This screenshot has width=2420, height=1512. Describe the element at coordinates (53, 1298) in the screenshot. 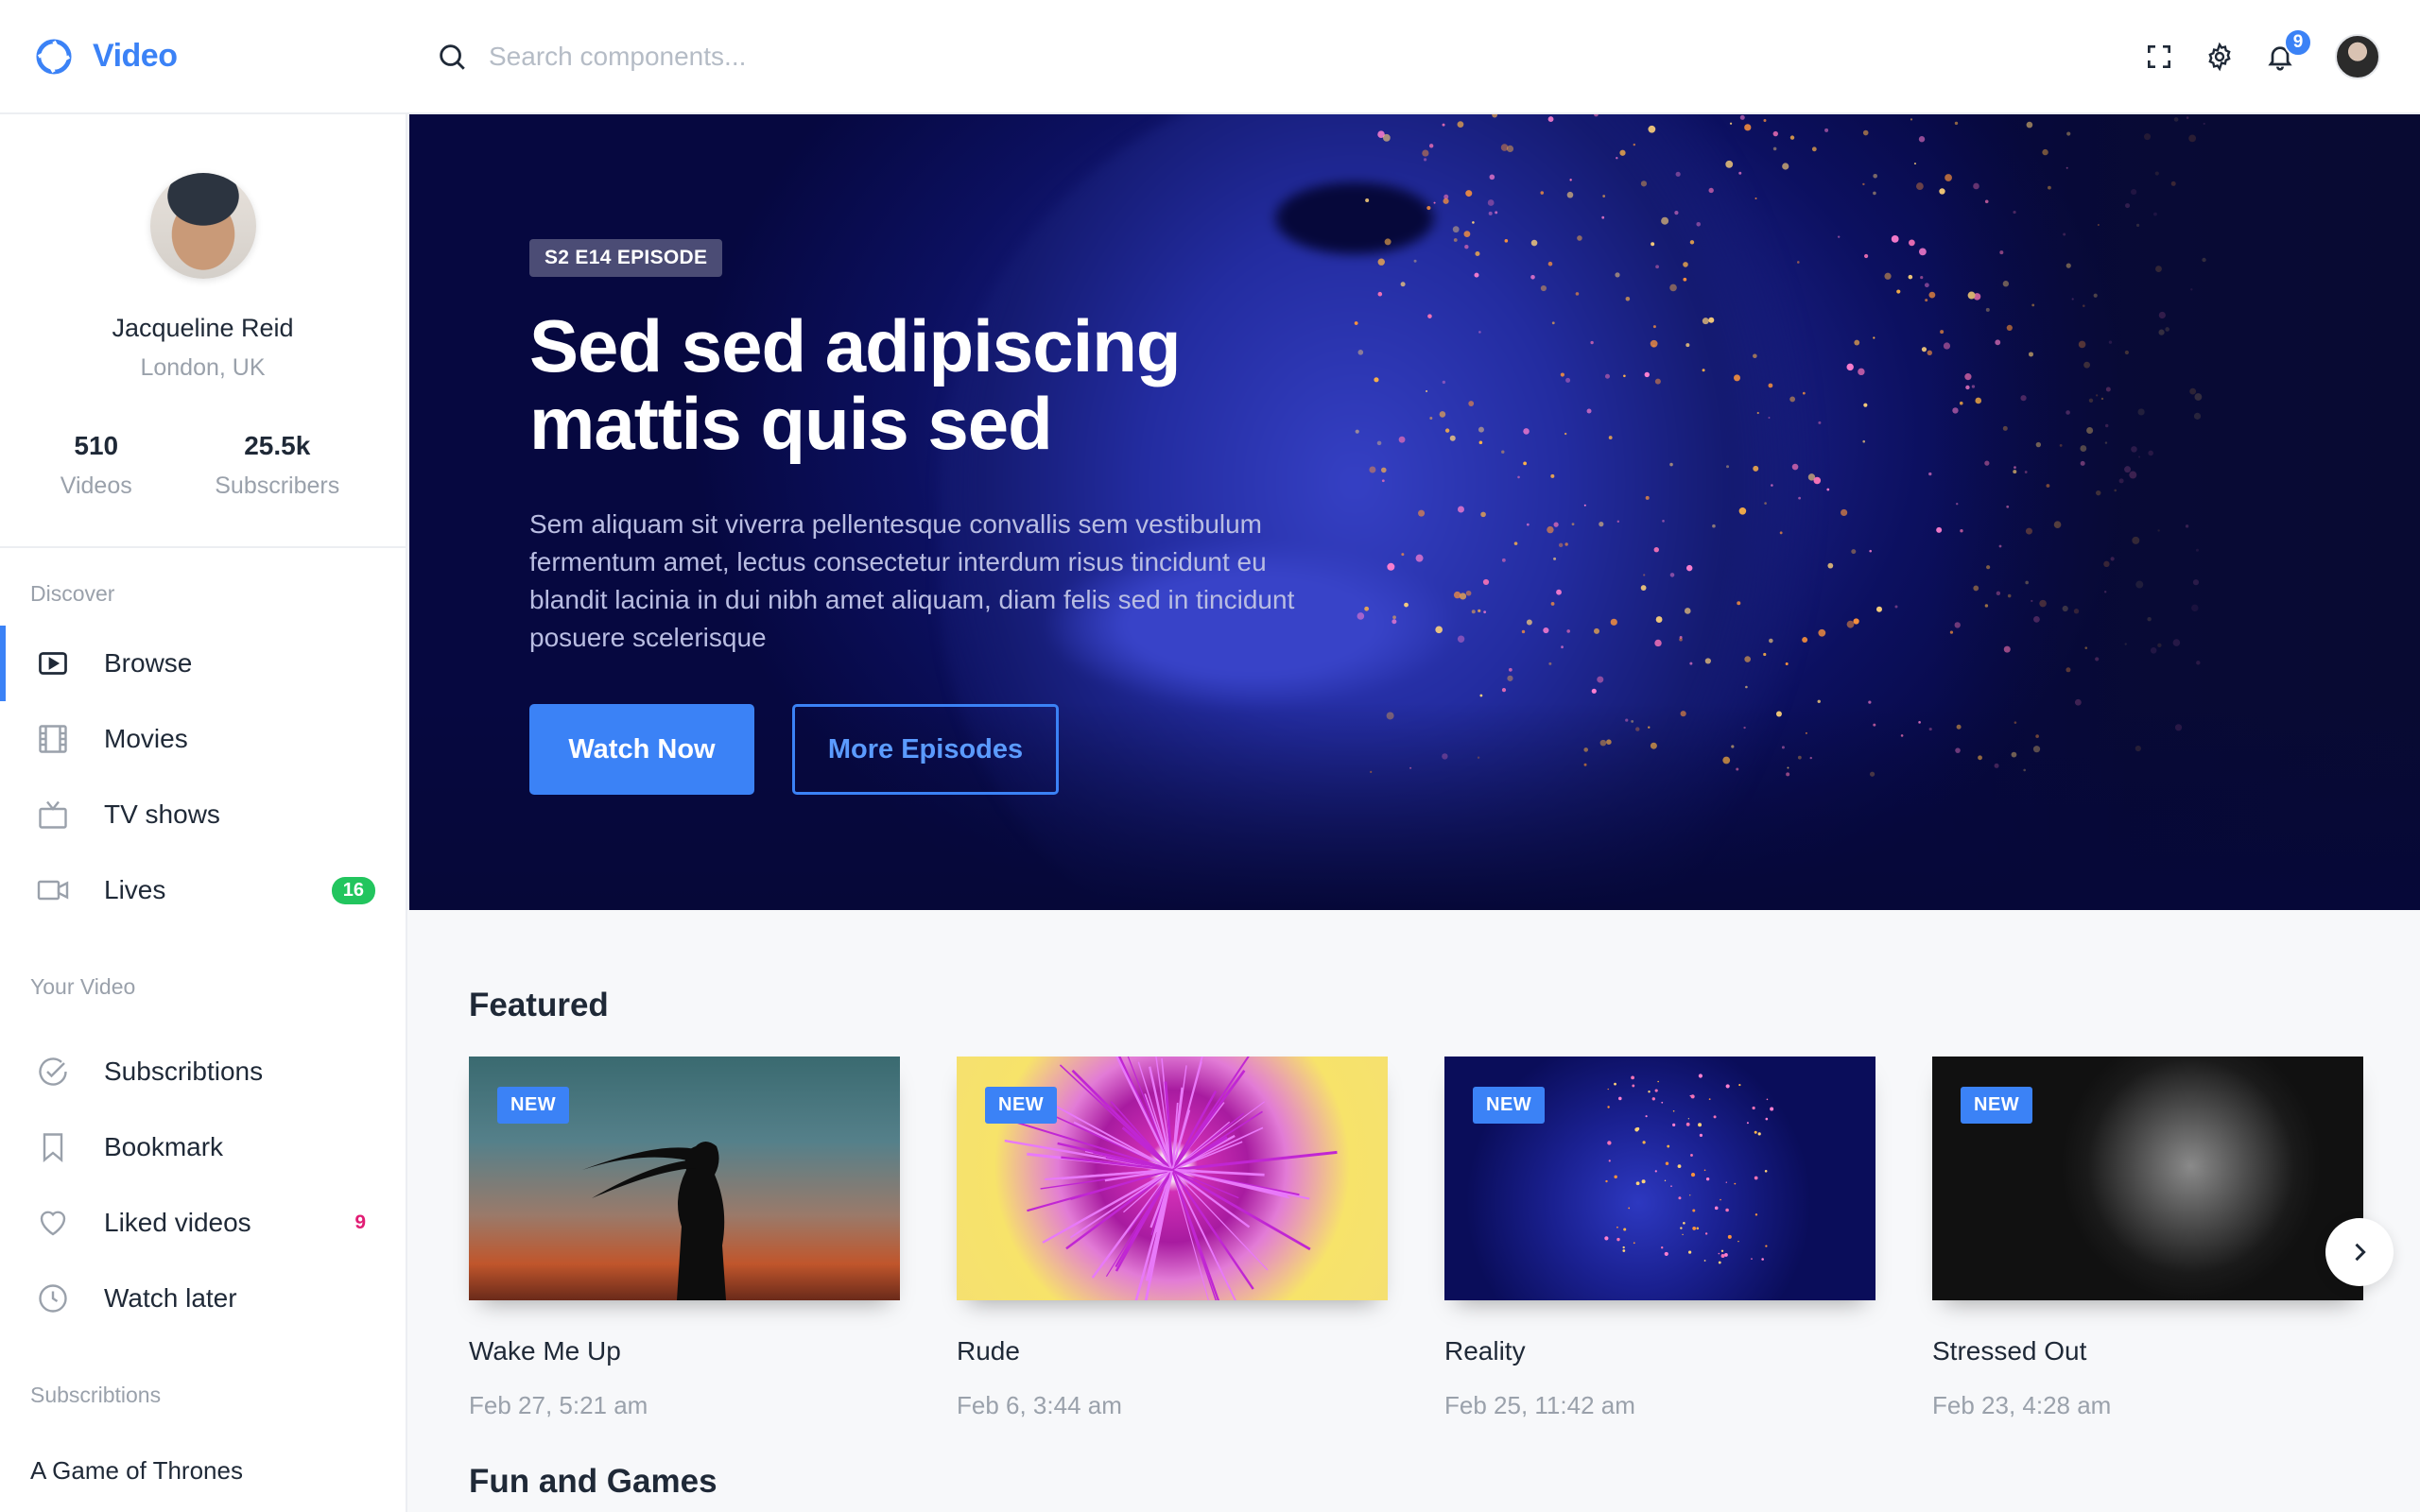

I see `clock-icon` at that location.